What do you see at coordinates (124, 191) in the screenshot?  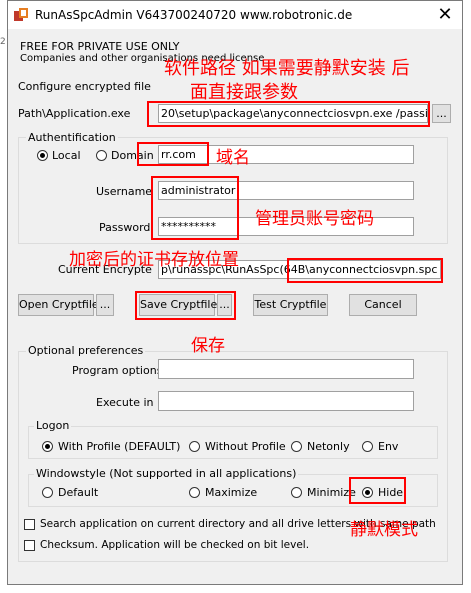 I see `username-label: Username` at bounding box center [124, 191].